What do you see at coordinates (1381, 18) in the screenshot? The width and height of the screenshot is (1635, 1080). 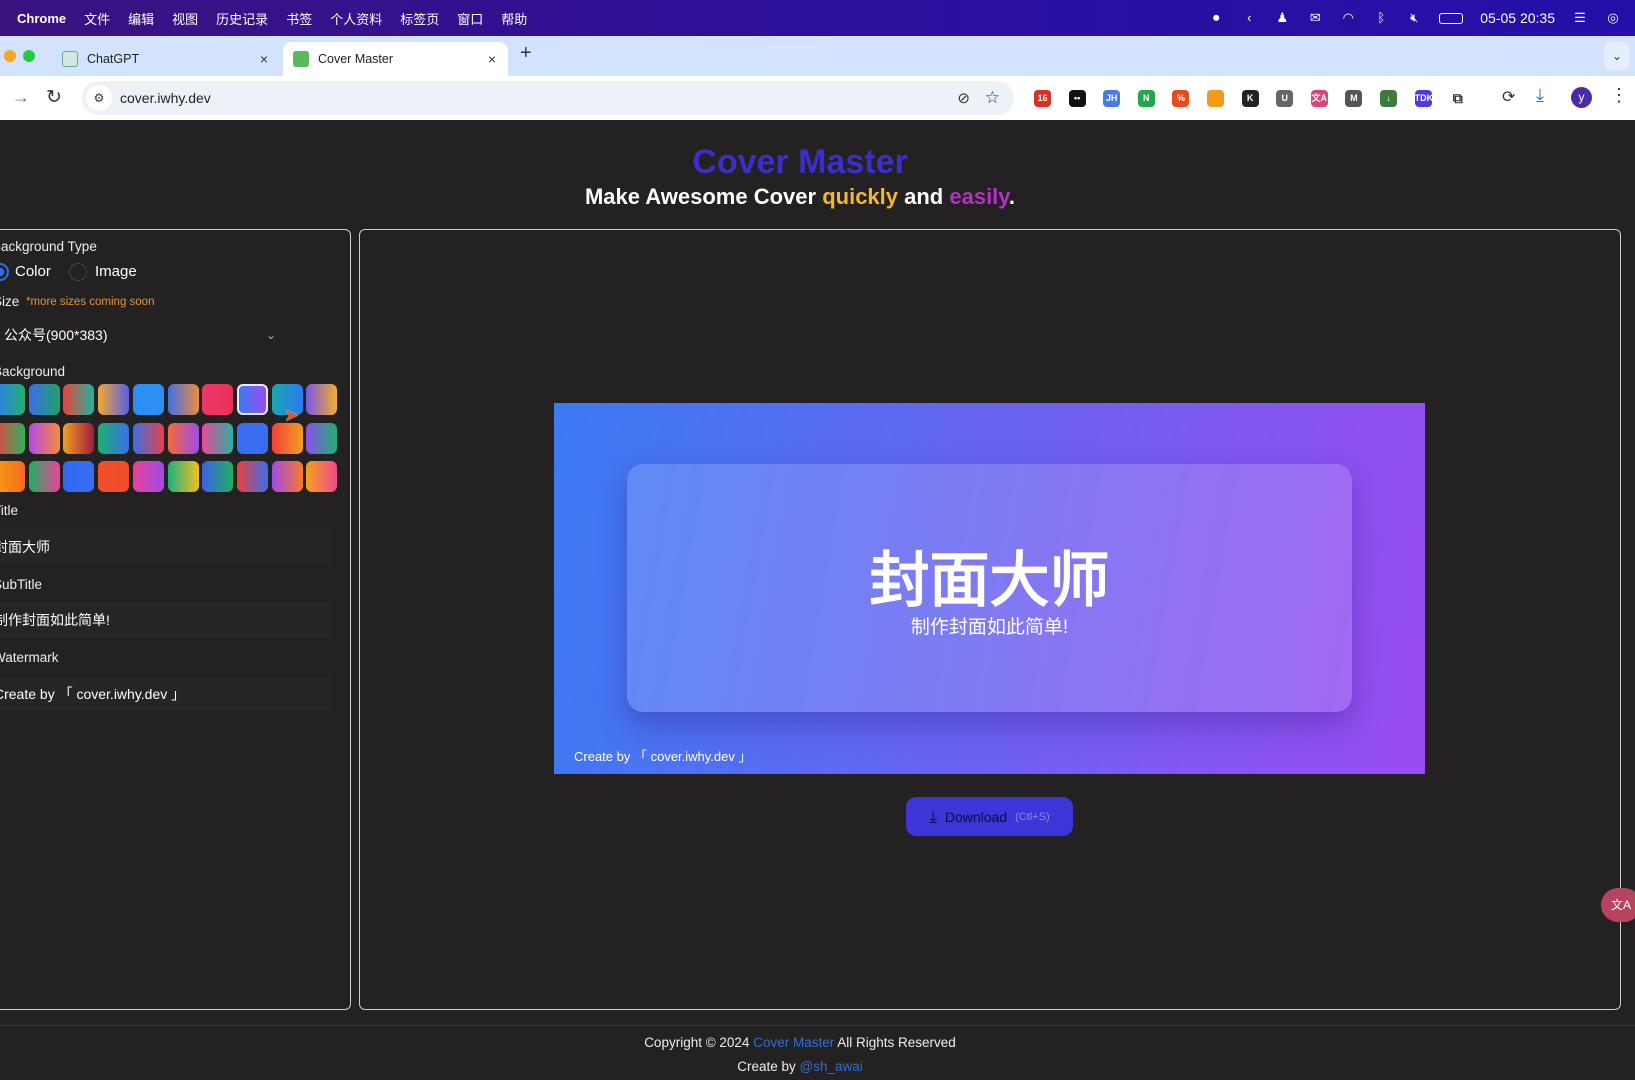 I see `bluetooth-icon: ᛒ` at bounding box center [1381, 18].